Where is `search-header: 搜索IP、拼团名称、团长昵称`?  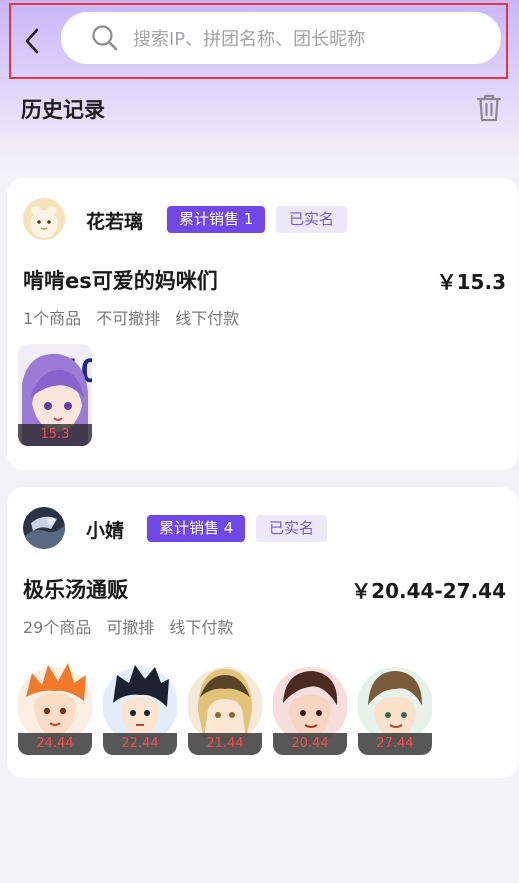 search-header: 搜索IP、拼团名称、团长昵称 is located at coordinates (258, 41).